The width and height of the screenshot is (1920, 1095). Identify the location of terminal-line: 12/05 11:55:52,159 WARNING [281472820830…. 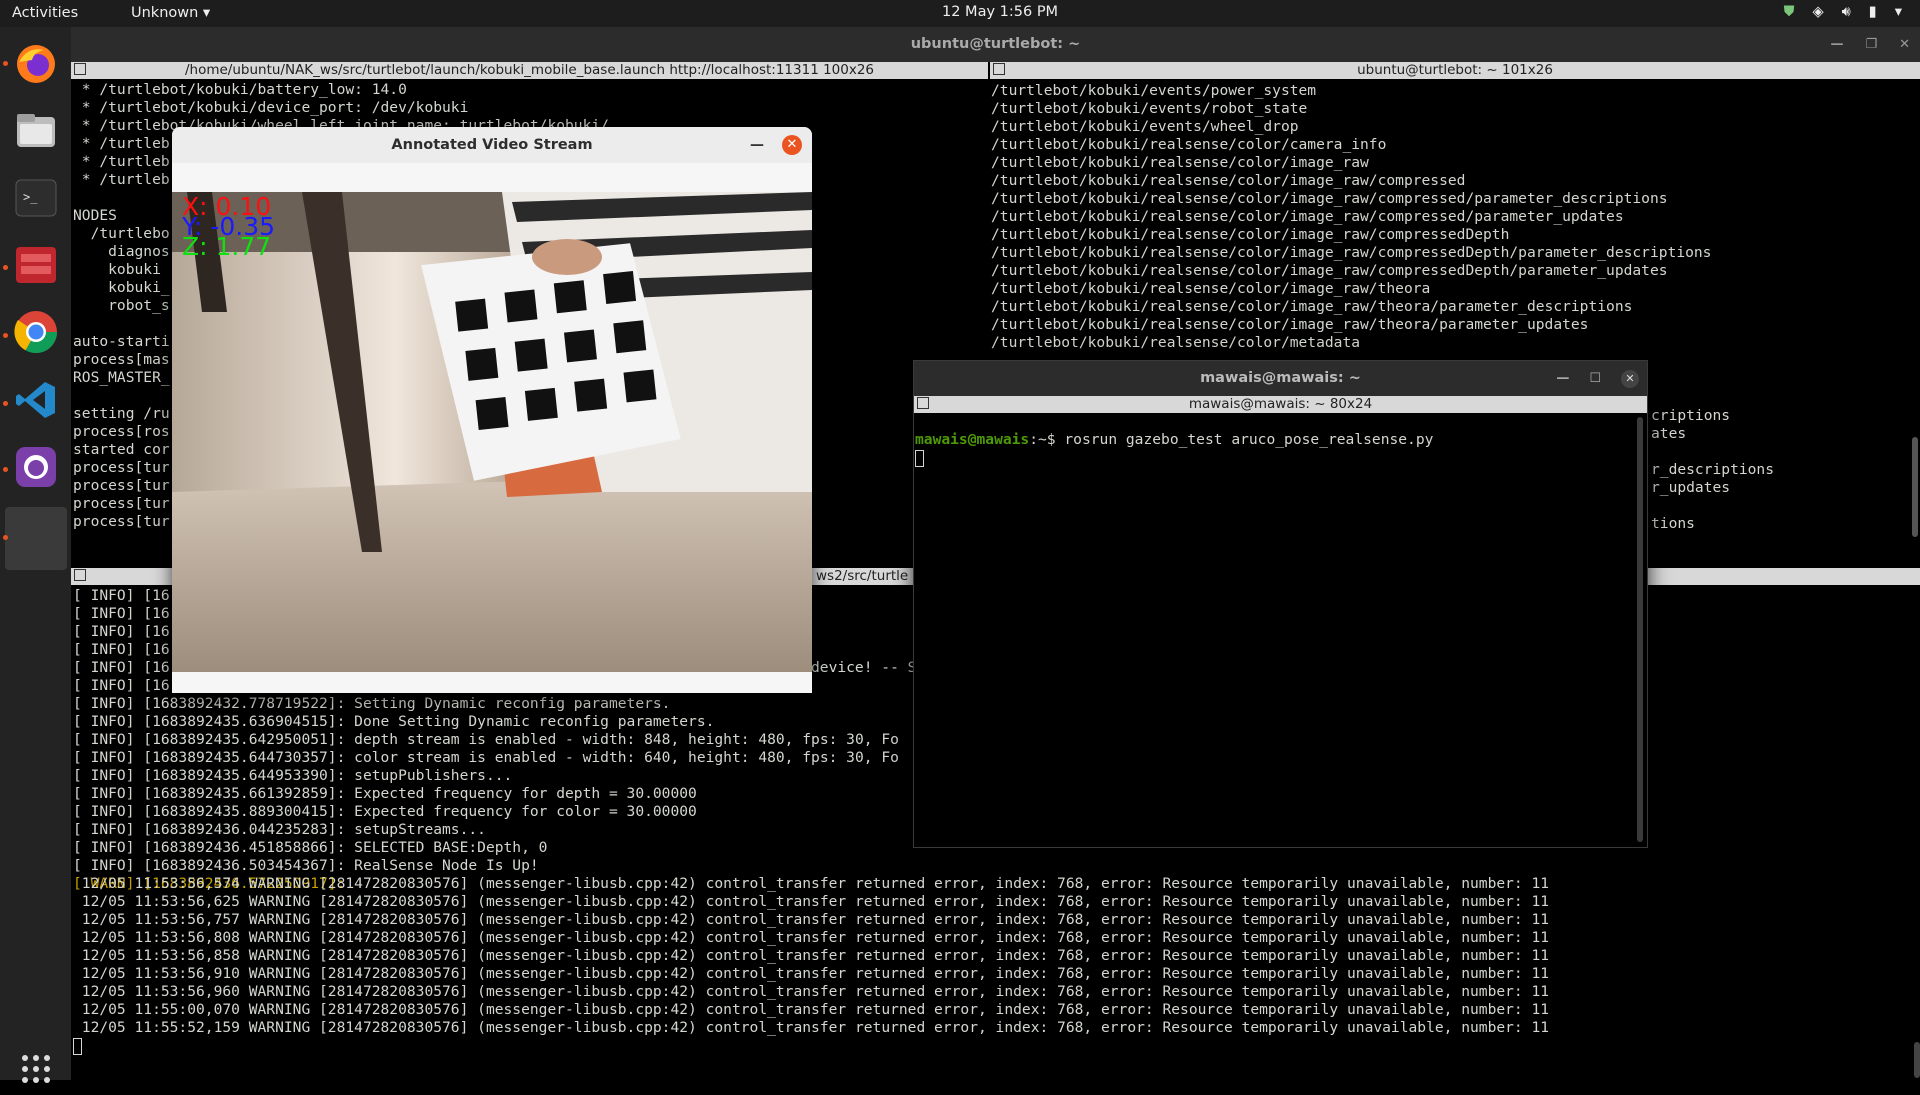
(811, 1027).